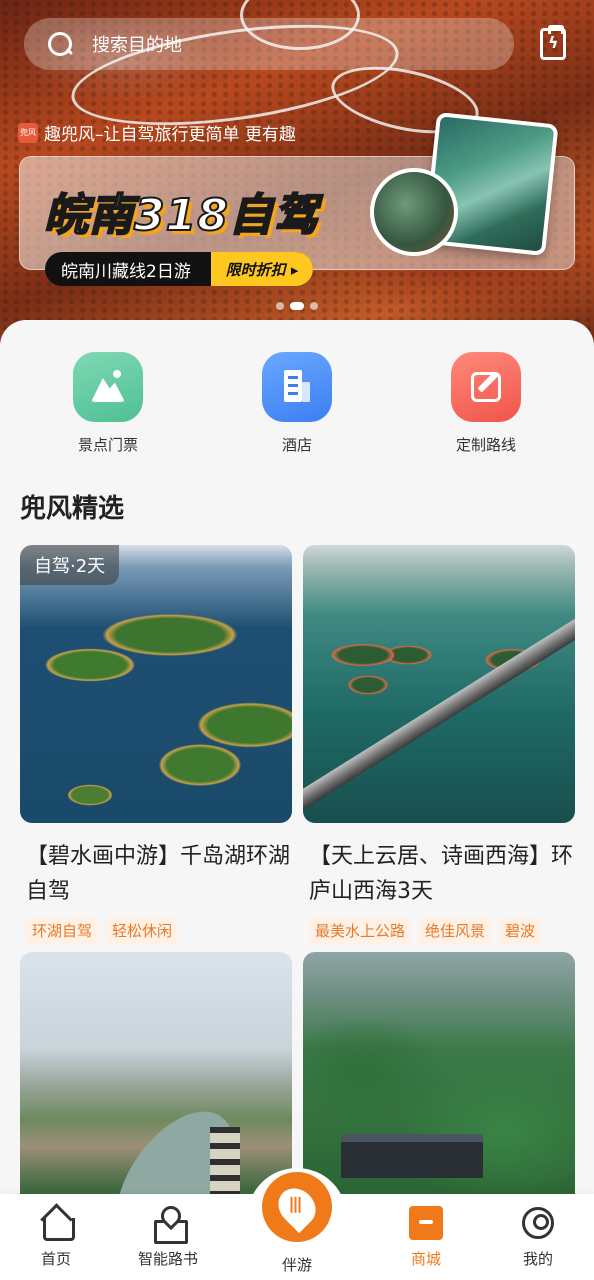 The width and height of the screenshot is (594, 1280). Describe the element at coordinates (414, 212) in the screenshot. I see `banner-photo-circle` at that location.